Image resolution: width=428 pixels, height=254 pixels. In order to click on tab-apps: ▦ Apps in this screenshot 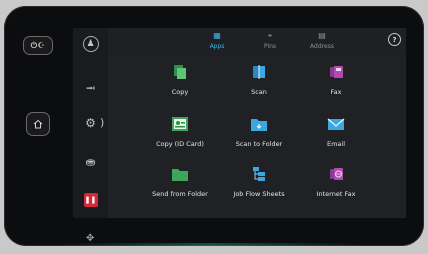, I will do `click(217, 40)`.